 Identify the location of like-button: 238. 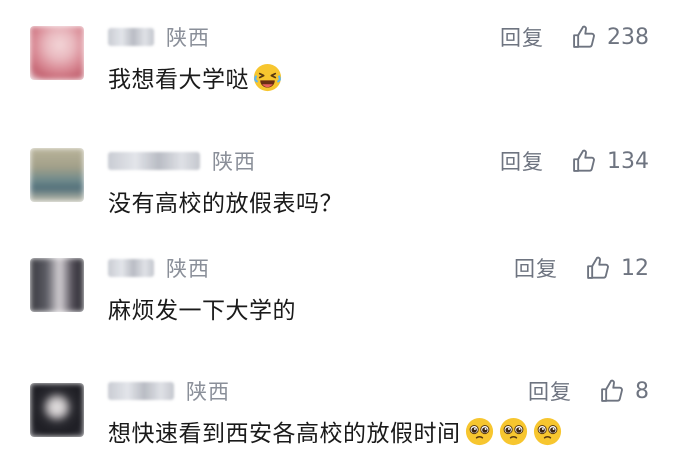
(609, 37).